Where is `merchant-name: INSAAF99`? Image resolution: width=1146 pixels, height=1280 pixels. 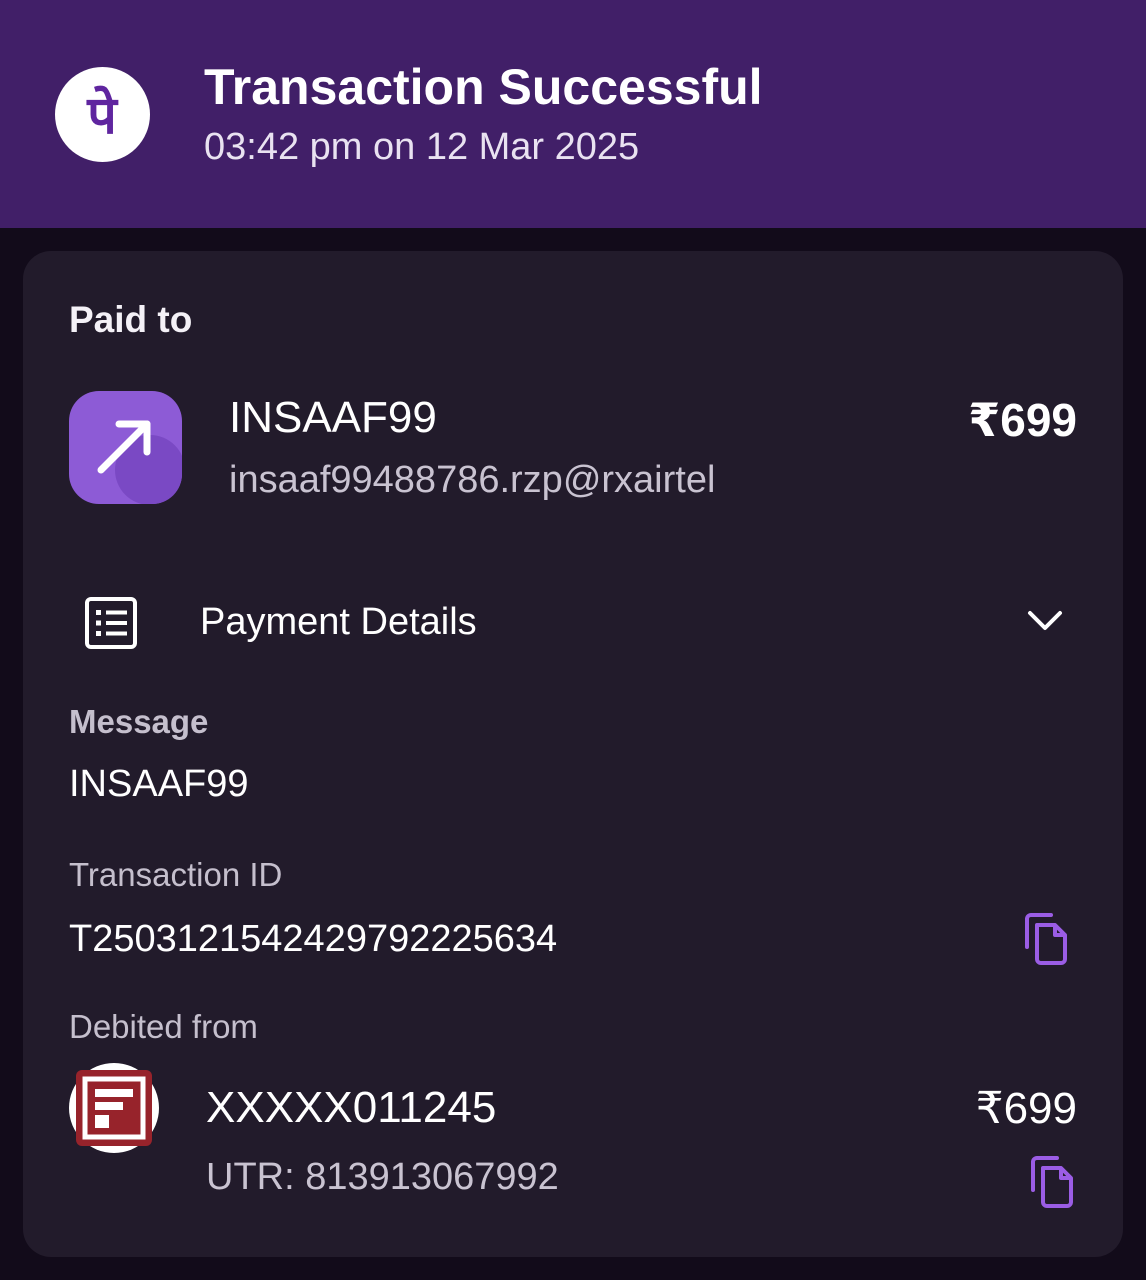 merchant-name: INSAAF99 is located at coordinates (333, 417).